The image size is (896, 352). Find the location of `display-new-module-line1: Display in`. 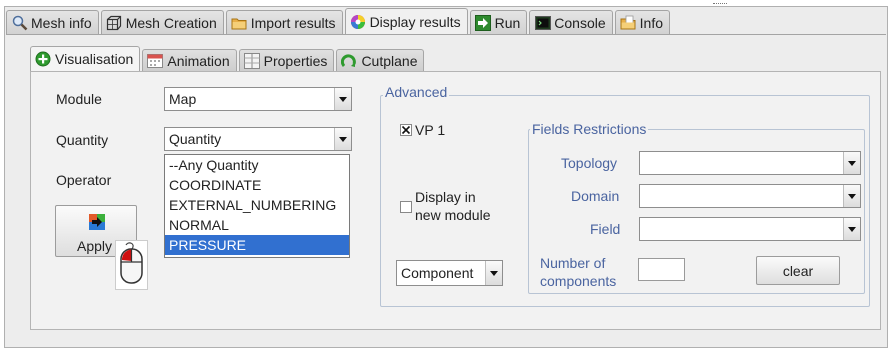

display-new-module-line1: Display in is located at coordinates (445, 197).